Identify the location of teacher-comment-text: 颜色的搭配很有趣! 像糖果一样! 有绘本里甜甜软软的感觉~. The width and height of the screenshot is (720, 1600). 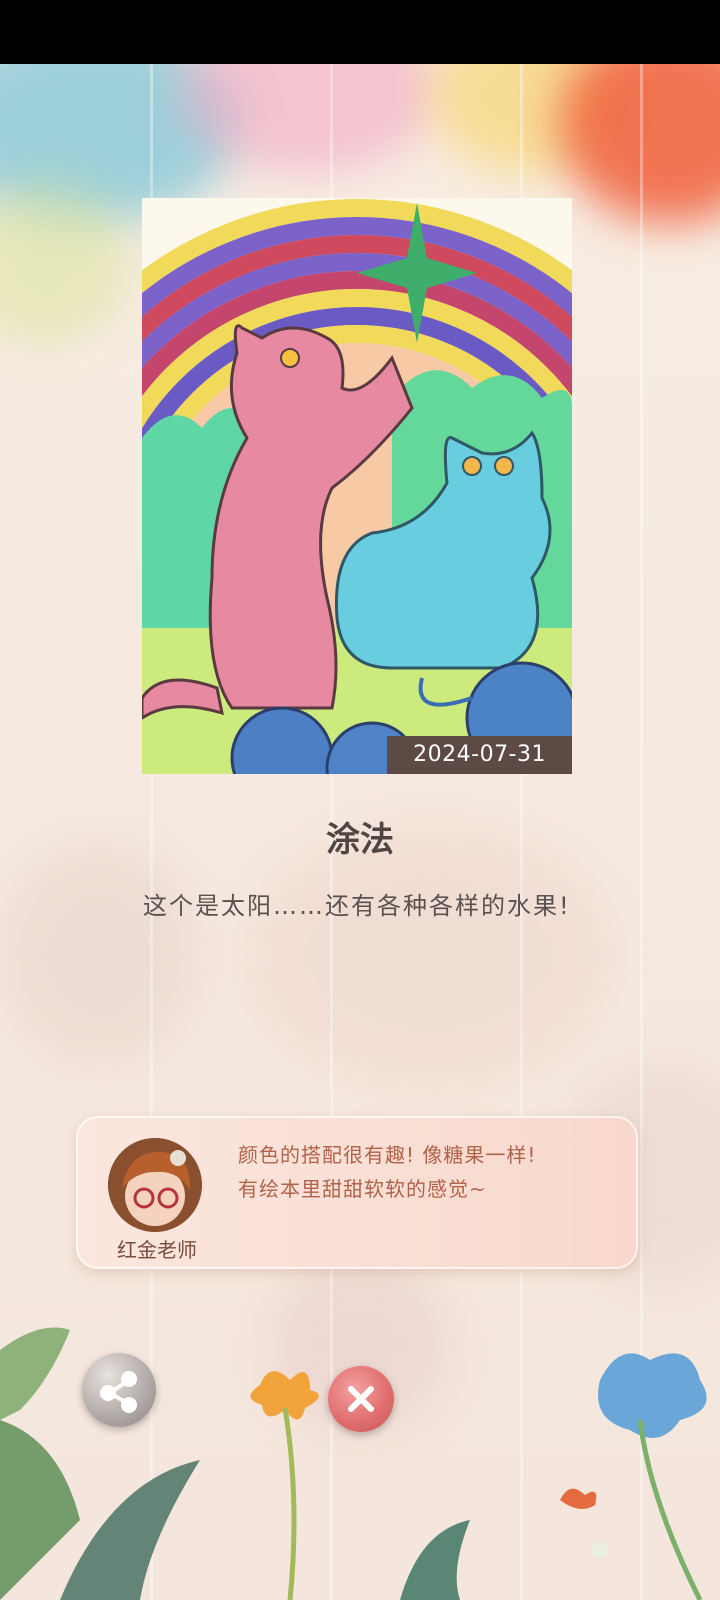
(408, 1172).